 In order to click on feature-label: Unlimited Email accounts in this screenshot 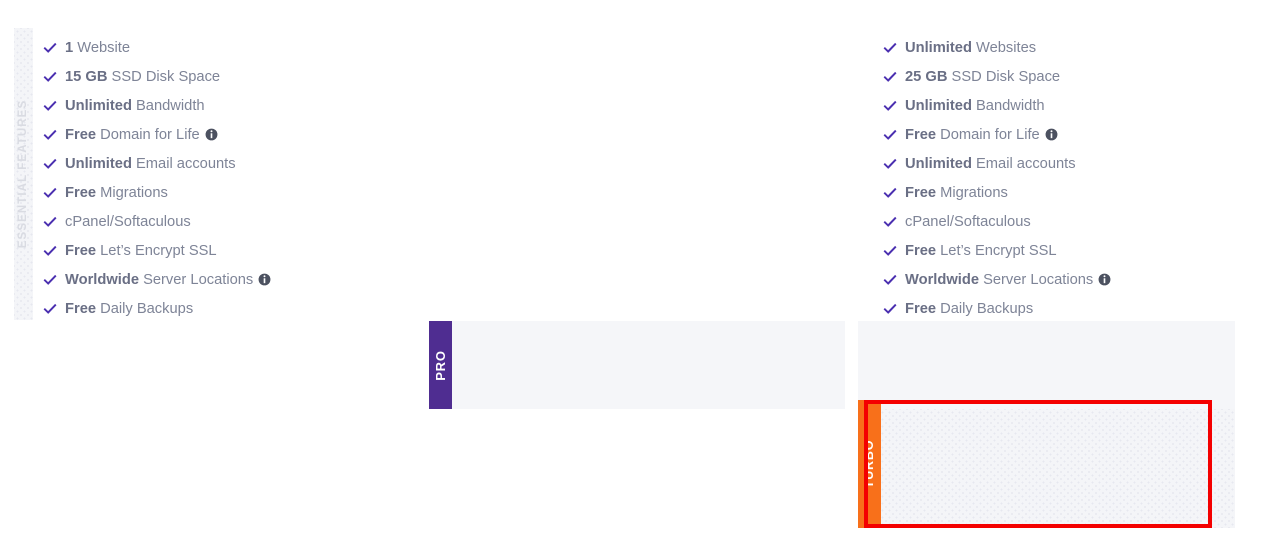, I will do `click(150, 164)`.